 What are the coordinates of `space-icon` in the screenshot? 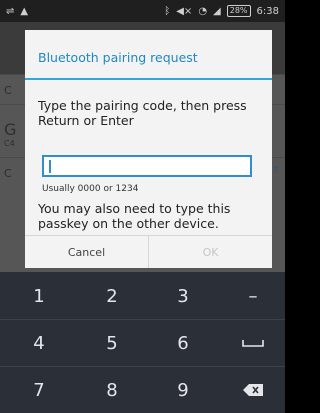 It's located at (253, 343).